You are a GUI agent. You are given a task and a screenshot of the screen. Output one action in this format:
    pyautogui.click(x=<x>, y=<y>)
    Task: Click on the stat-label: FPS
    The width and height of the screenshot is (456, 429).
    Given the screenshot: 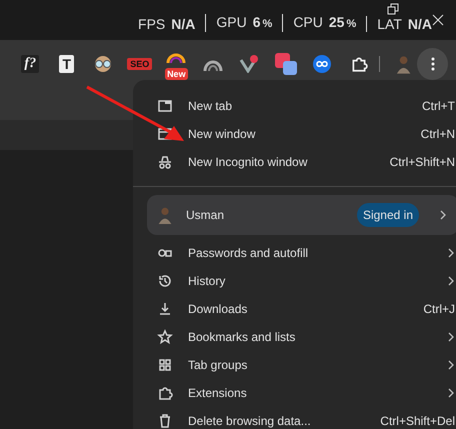 What is the action you would take?
    pyautogui.click(x=152, y=24)
    